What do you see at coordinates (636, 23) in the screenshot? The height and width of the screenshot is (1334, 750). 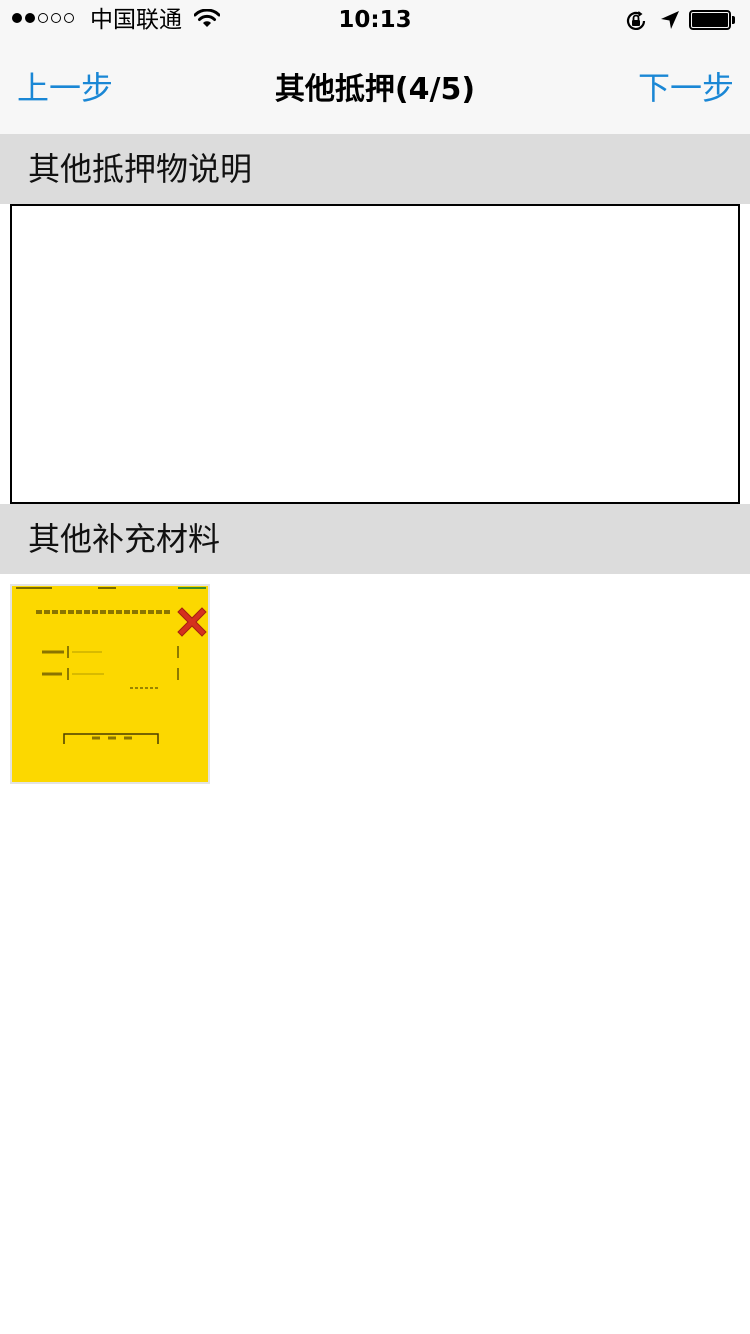 I see `rotation-lock-icon` at bounding box center [636, 23].